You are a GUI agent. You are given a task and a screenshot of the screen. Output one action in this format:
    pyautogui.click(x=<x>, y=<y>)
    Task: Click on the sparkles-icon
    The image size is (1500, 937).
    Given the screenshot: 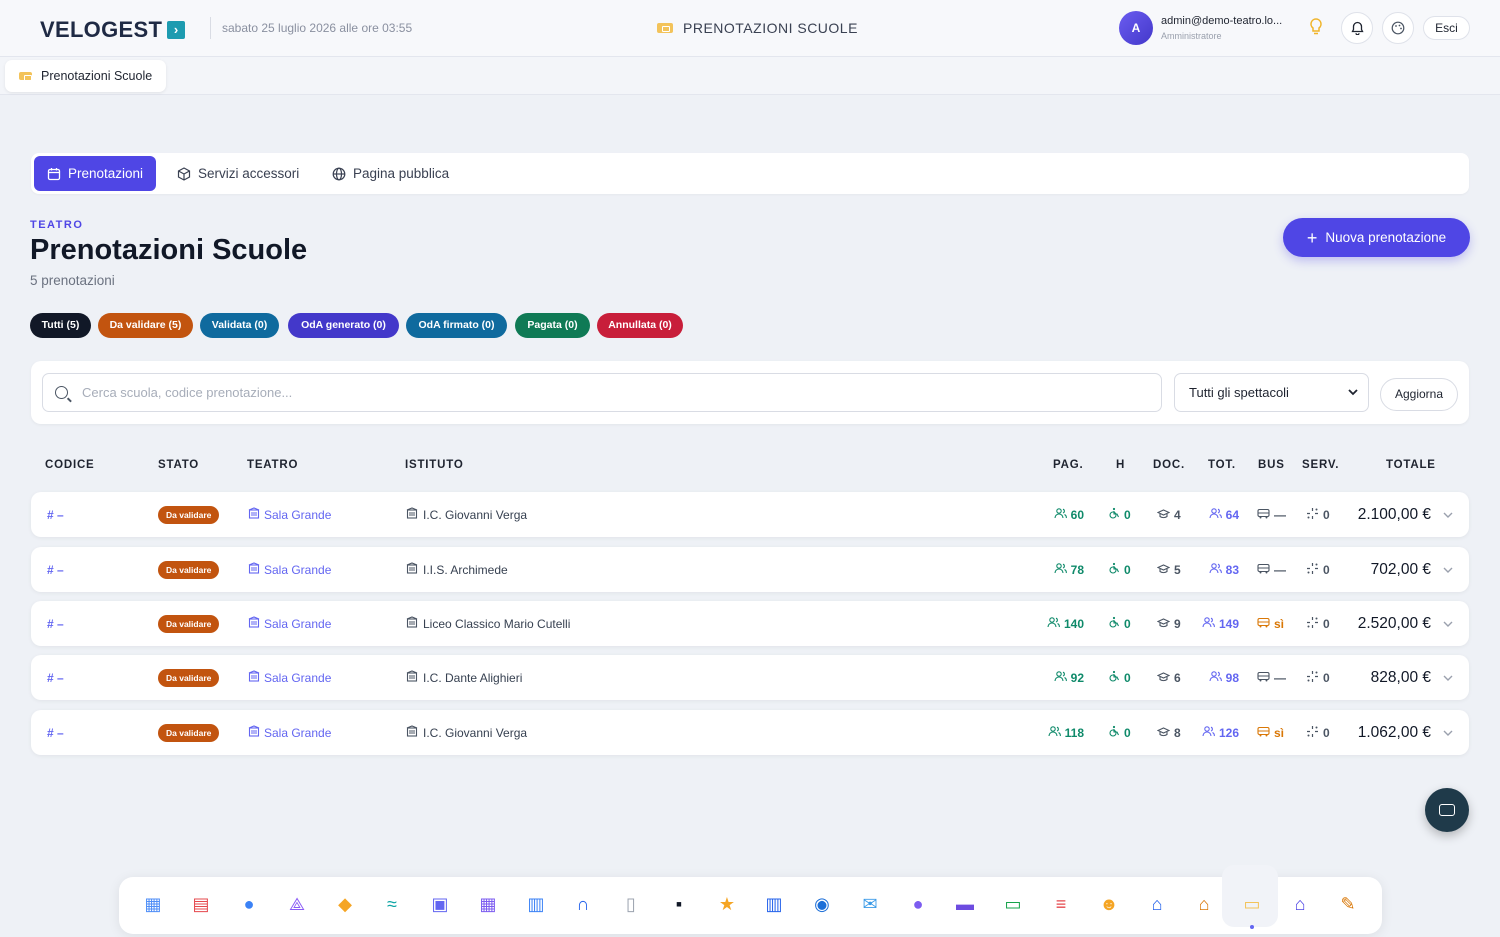 What is the action you would take?
    pyautogui.click(x=1312, y=570)
    